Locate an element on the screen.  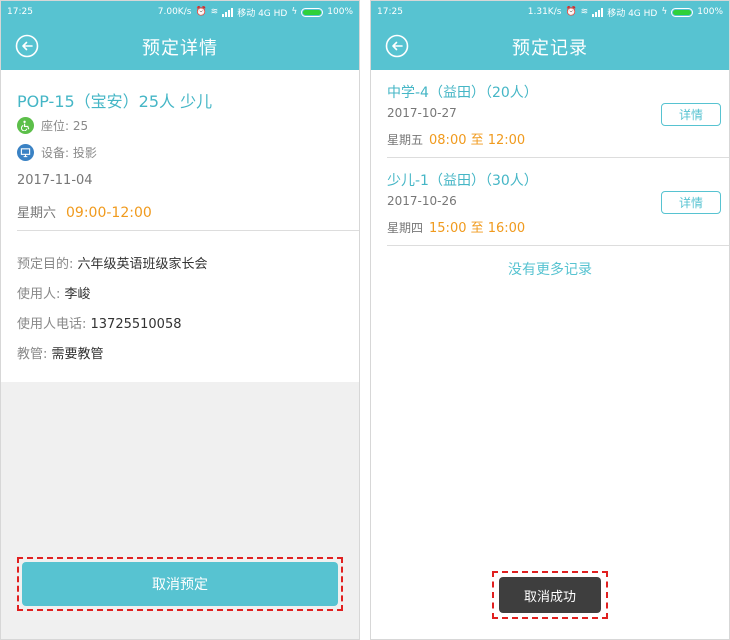
title-bar: 预定记录 is located at coordinates (550, 46).